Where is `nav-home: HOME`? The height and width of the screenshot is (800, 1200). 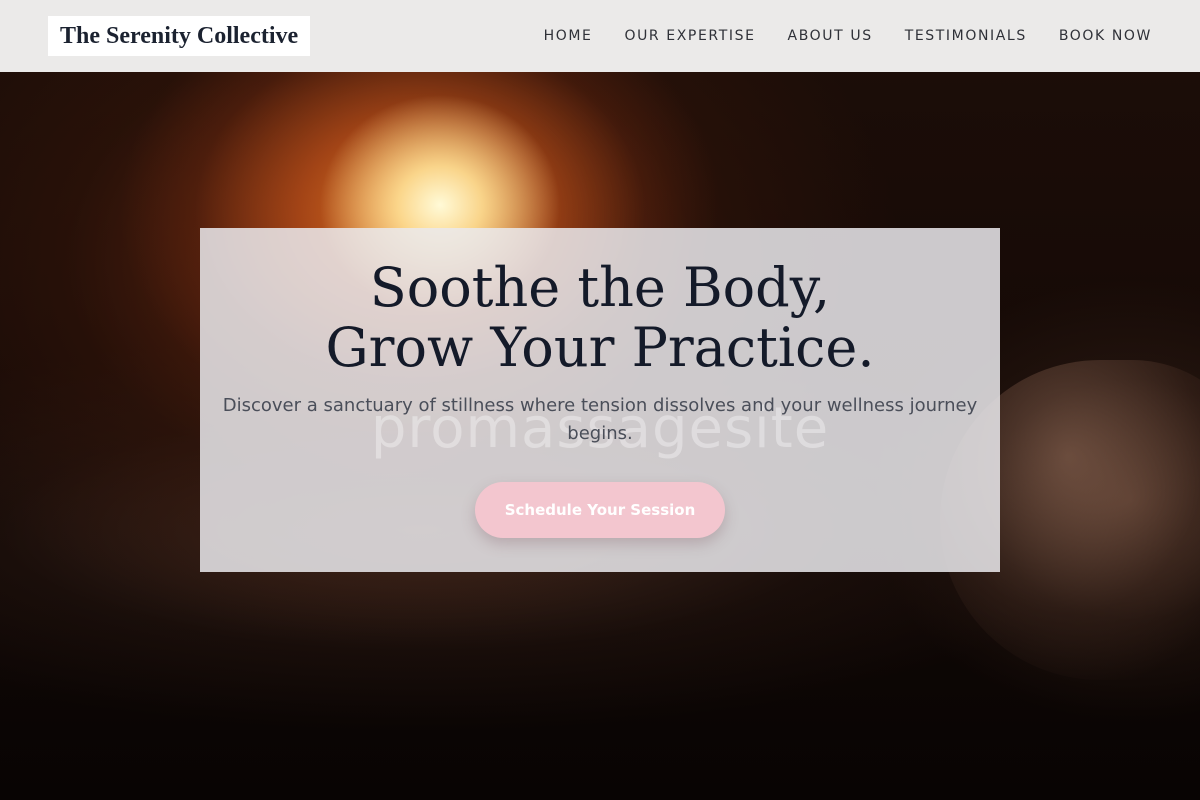
nav-home: HOME is located at coordinates (568, 36).